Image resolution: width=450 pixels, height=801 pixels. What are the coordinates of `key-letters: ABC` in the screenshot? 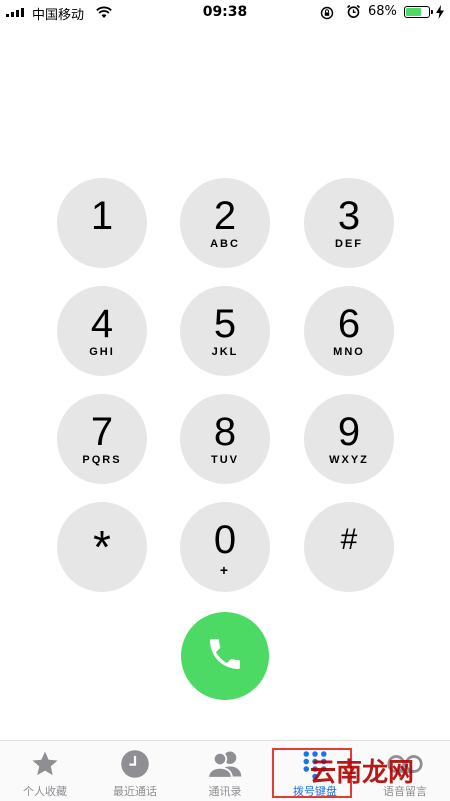 It's located at (225, 244).